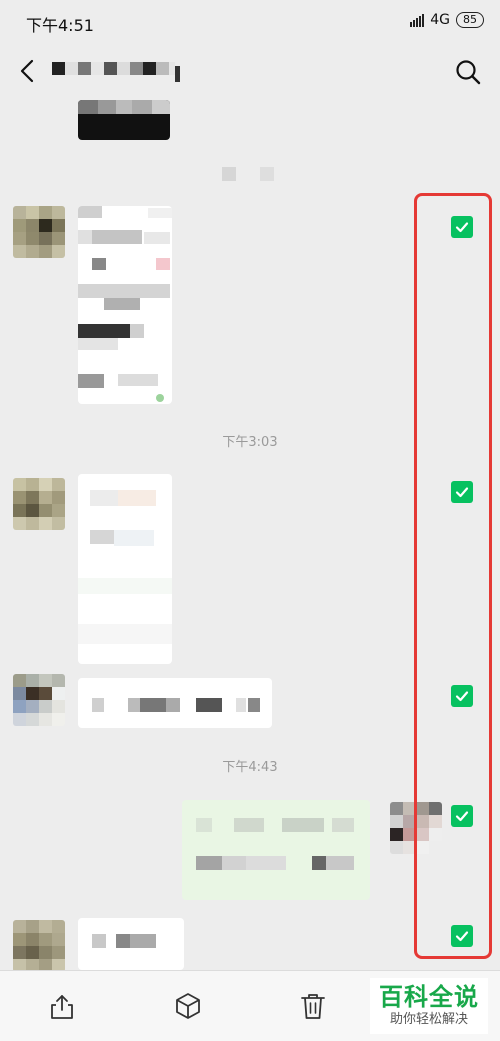  Describe the element at coordinates (417, 20) in the screenshot. I see `signal-icon` at that location.